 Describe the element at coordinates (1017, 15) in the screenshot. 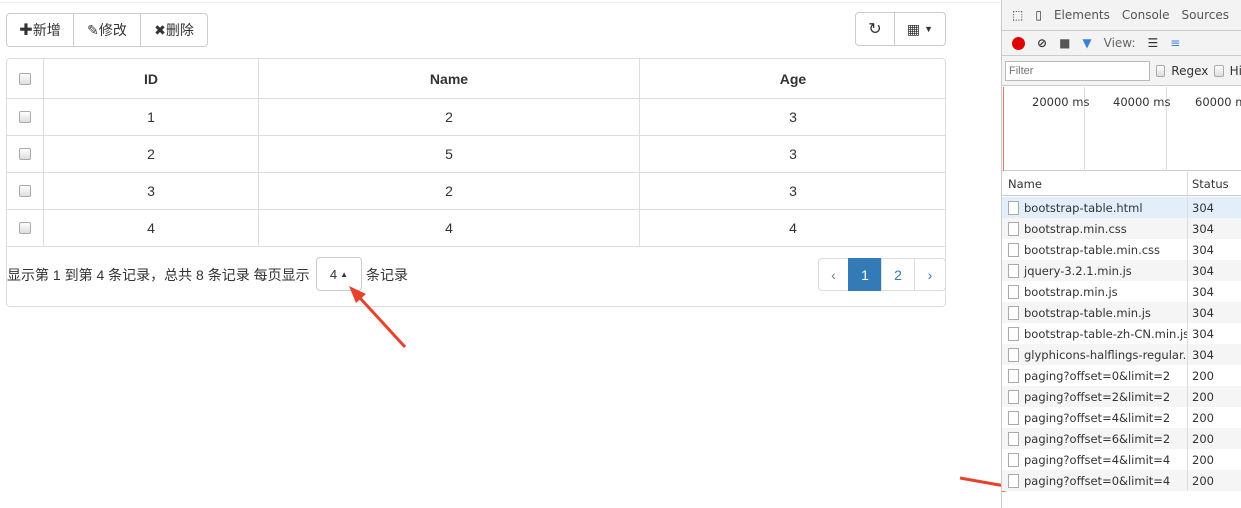

I see `inspect-icon: ⬚` at that location.